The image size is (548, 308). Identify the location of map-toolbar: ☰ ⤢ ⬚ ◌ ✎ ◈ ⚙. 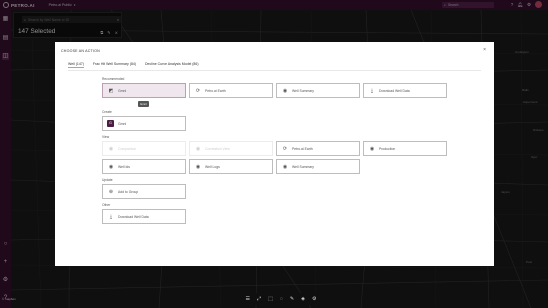
(281, 299).